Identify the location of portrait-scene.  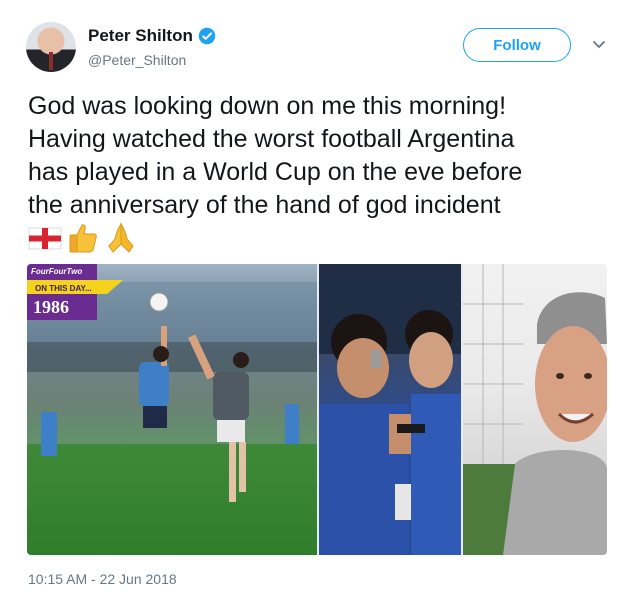
(535, 409).